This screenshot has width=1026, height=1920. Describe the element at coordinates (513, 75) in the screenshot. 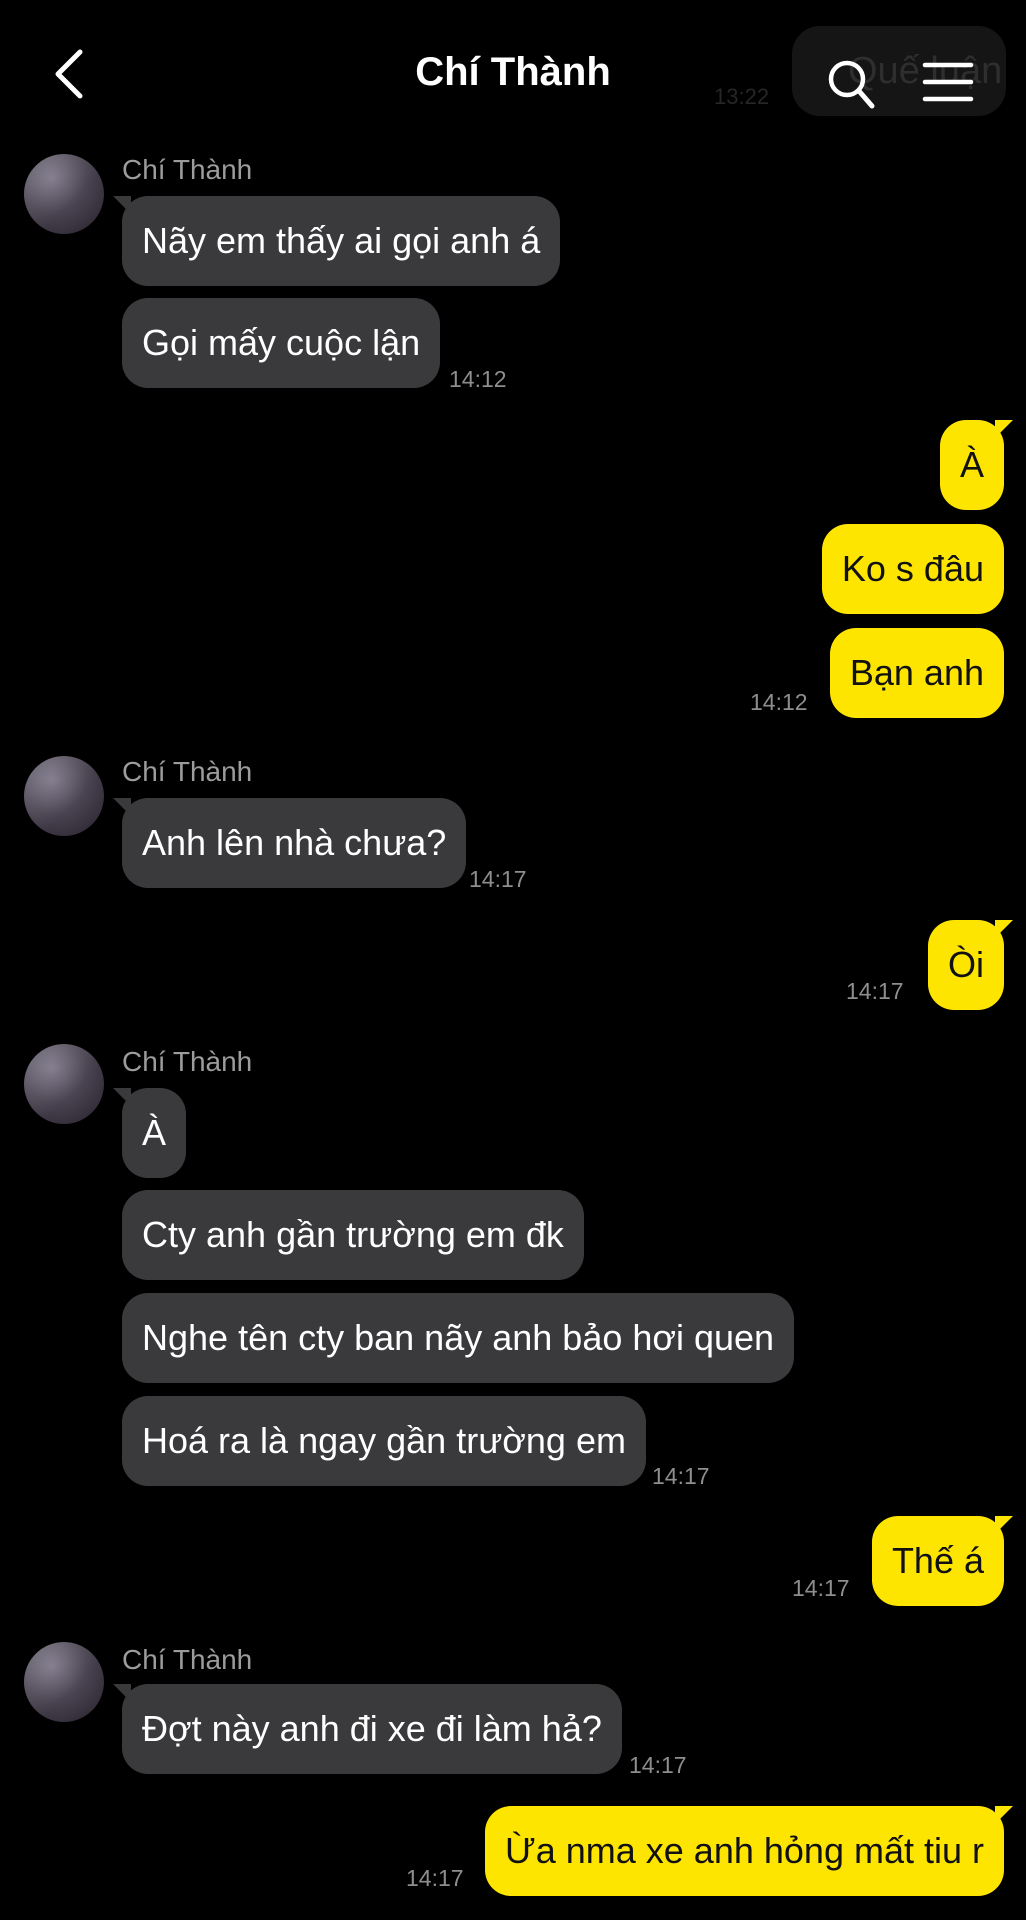

I see `chat-header: Quế luận 13:22 Chí Thành` at that location.